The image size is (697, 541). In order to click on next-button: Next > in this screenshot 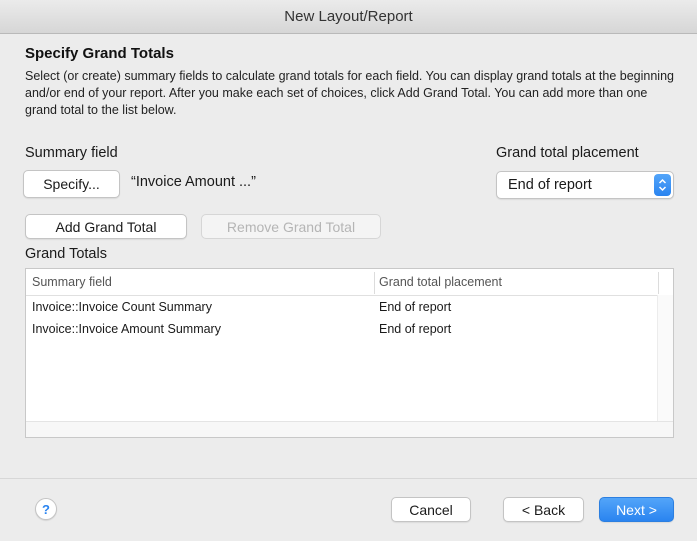, I will do `click(636, 509)`.